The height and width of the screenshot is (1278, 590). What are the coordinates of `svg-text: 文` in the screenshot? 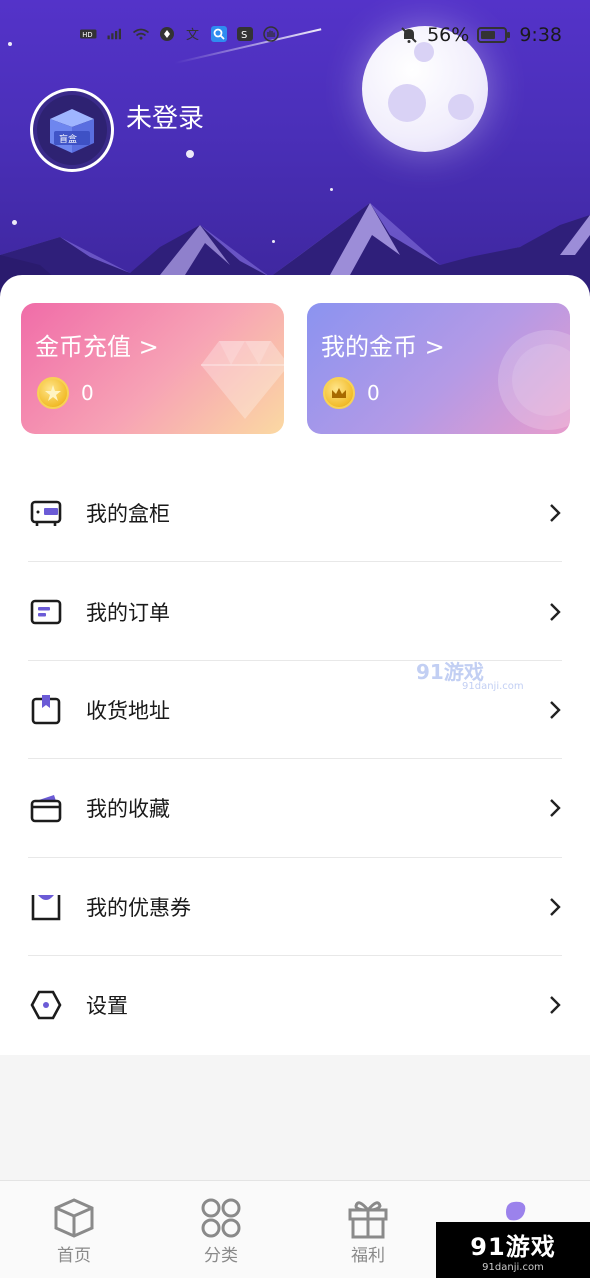 It's located at (192, 35).